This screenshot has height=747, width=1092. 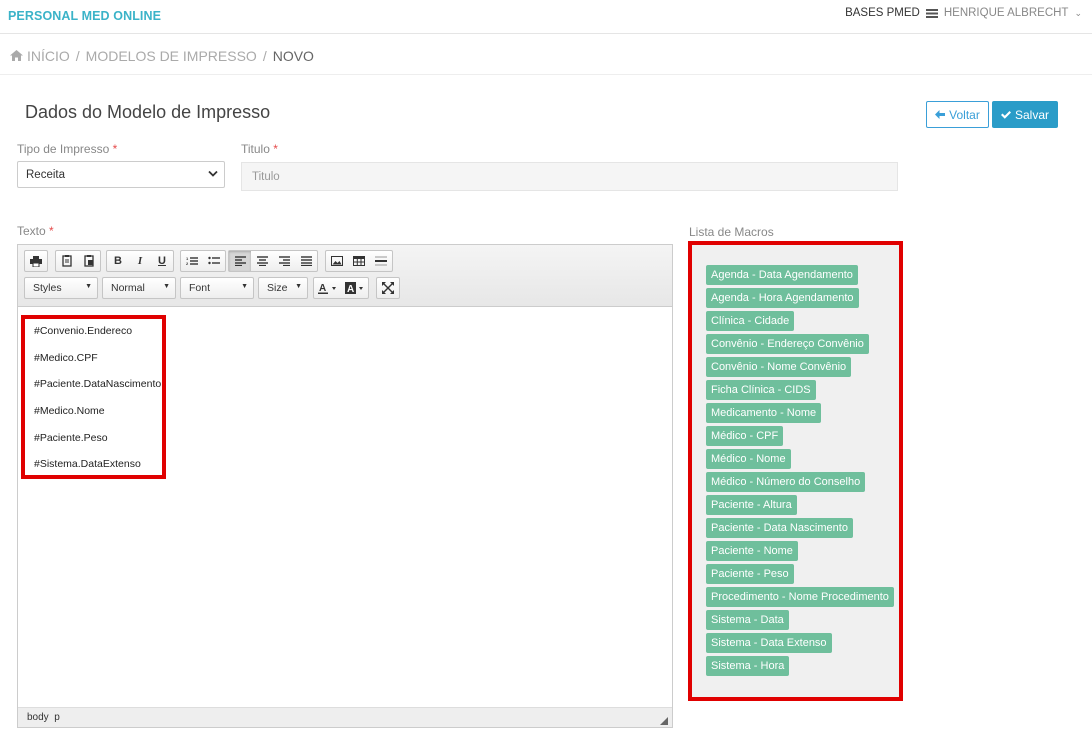 What do you see at coordinates (277, 288) in the screenshot?
I see `size-label: Size` at bounding box center [277, 288].